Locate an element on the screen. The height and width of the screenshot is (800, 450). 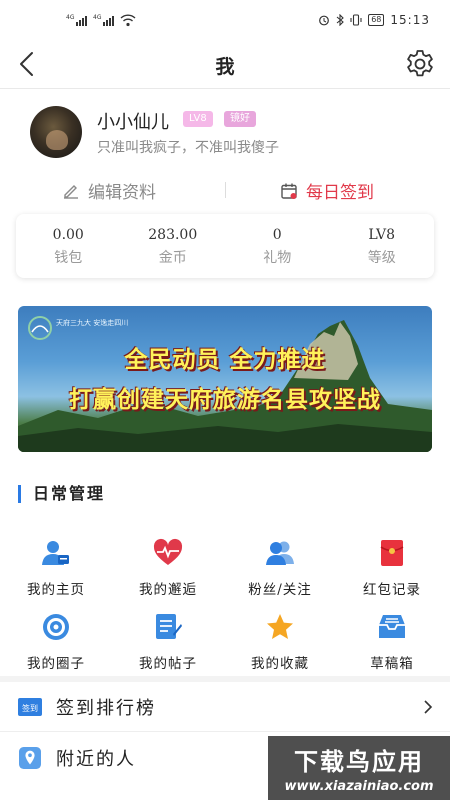
grid-item-label: 我的邂逅 is located at coordinates (168, 590).